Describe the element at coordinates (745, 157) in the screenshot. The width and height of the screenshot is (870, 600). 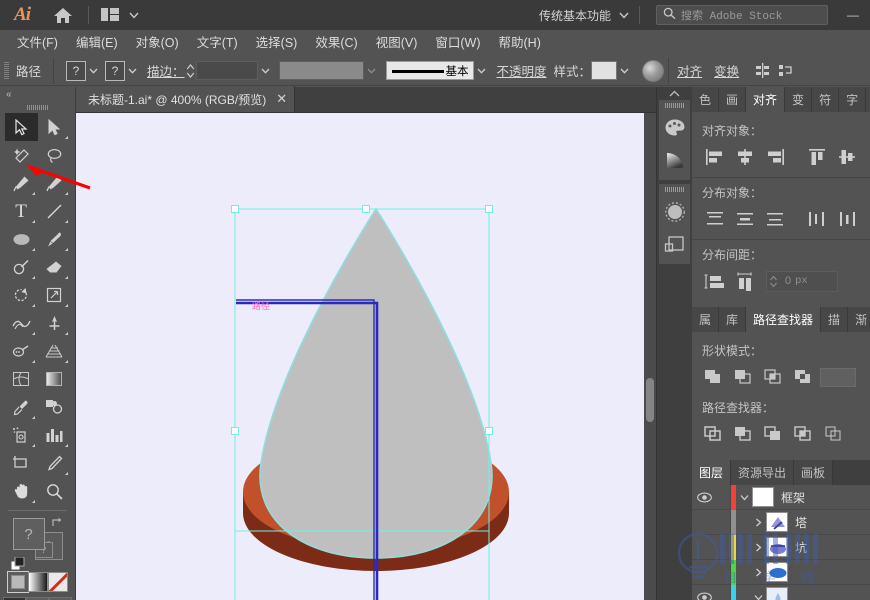
I see `align-horizontal-center-icon` at that location.